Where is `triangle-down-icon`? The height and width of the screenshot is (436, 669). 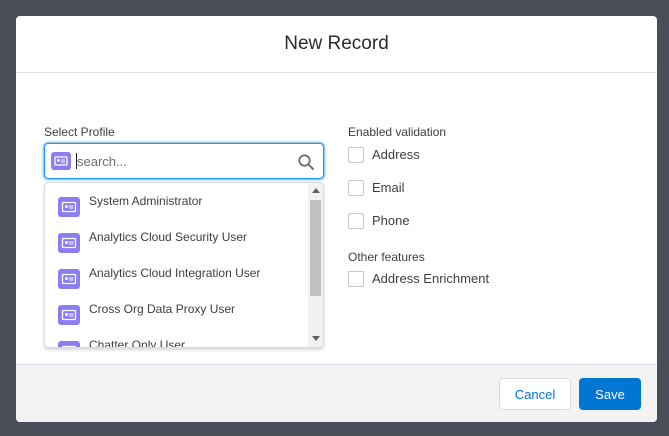 triangle-down-icon is located at coordinates (316, 338).